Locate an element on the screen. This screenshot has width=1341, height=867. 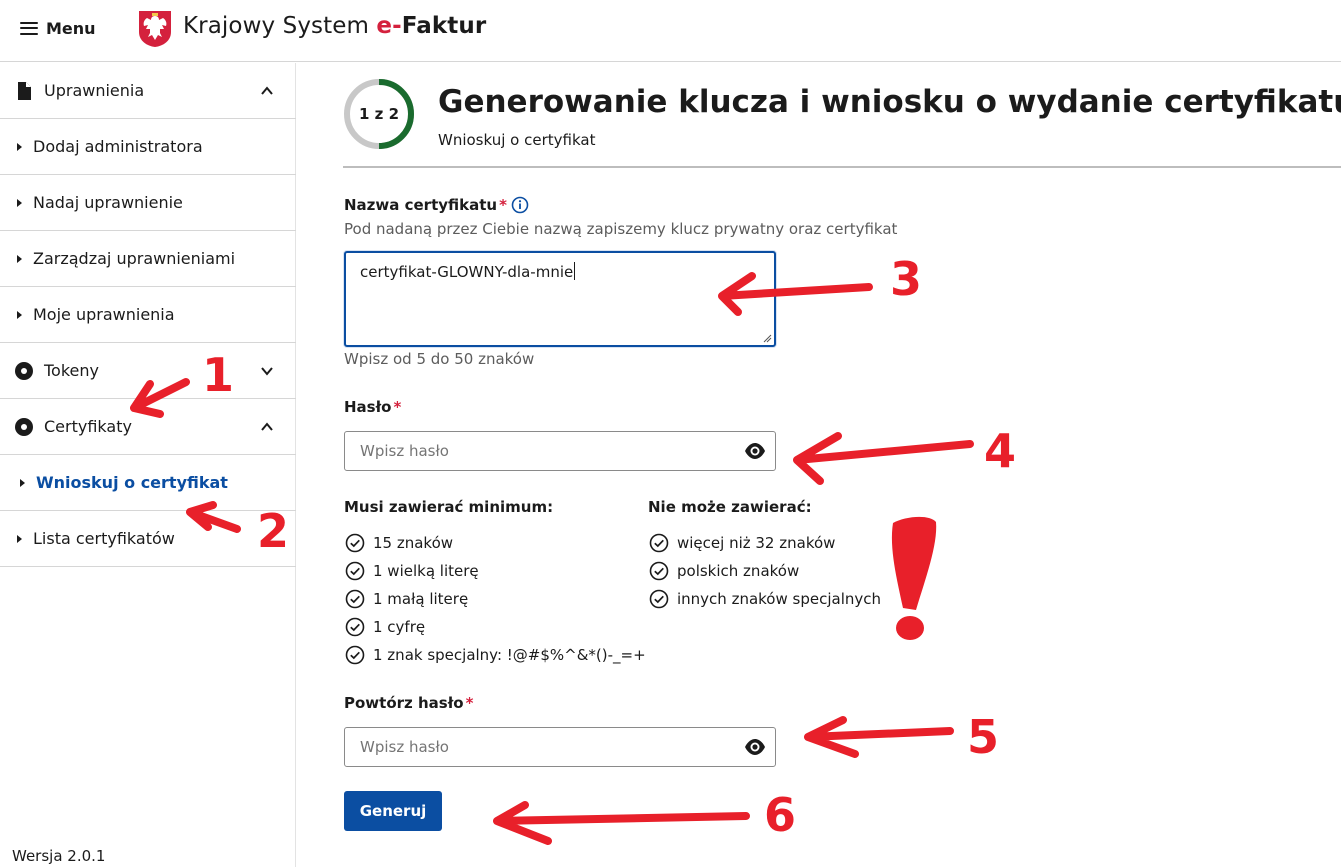
divider is located at coordinates (842, 167).